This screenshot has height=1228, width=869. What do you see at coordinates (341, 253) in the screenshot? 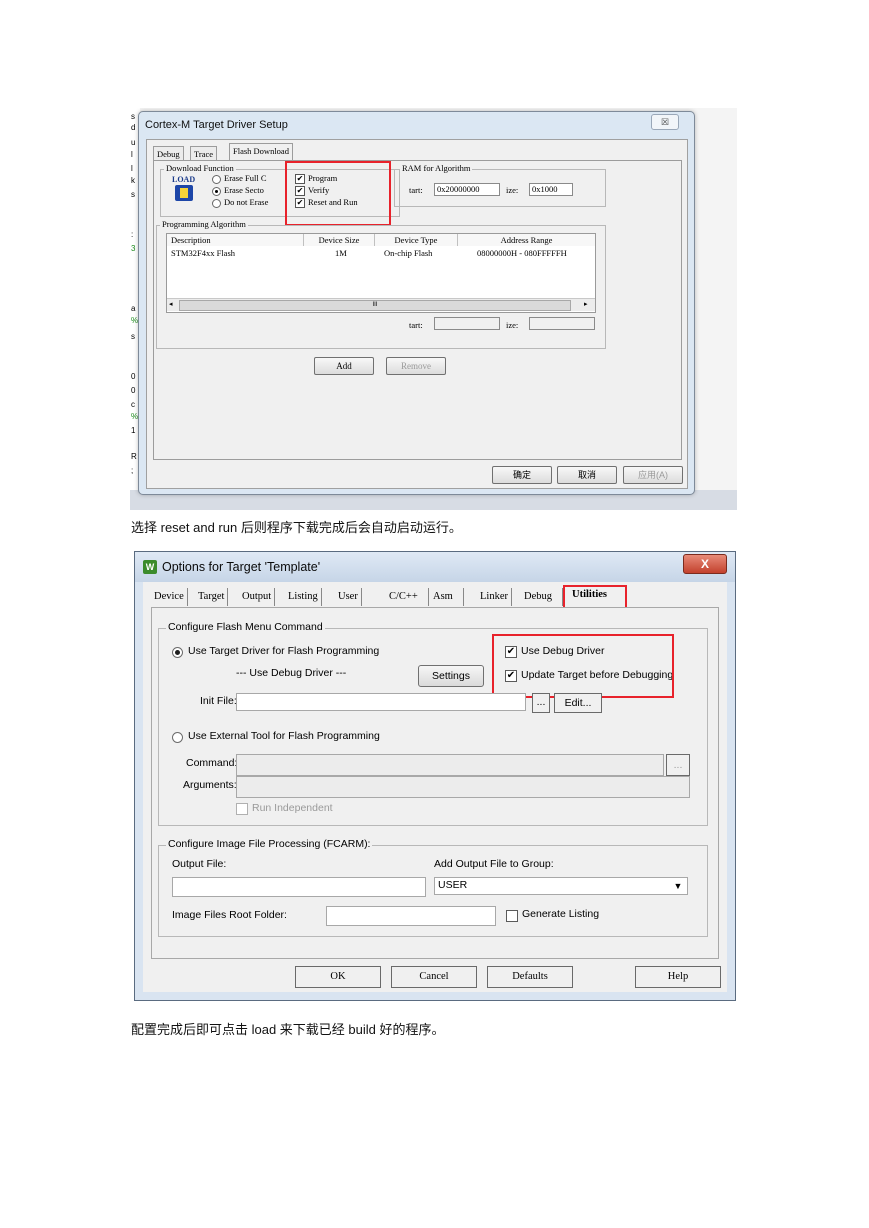
I see `table-cell: 1M` at bounding box center [341, 253].